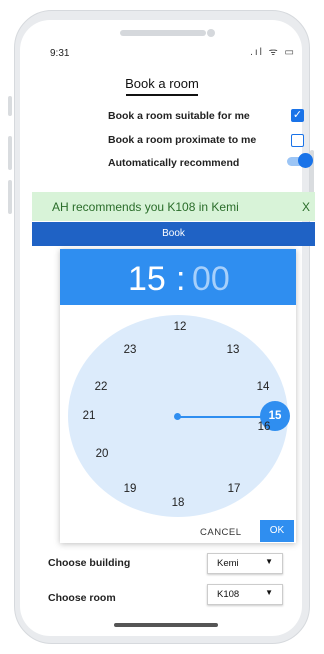 The image size is (324, 654). Describe the element at coordinates (264, 427) in the screenshot. I see `clock-number-16: 16` at that location.